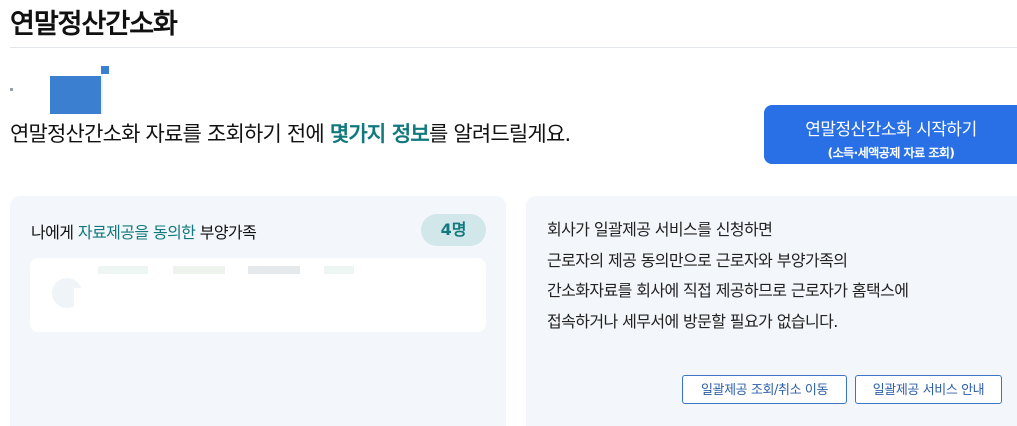 The height and width of the screenshot is (426, 1017). What do you see at coordinates (226, 232) in the screenshot?
I see `consent-label-after: 부양가족` at bounding box center [226, 232].